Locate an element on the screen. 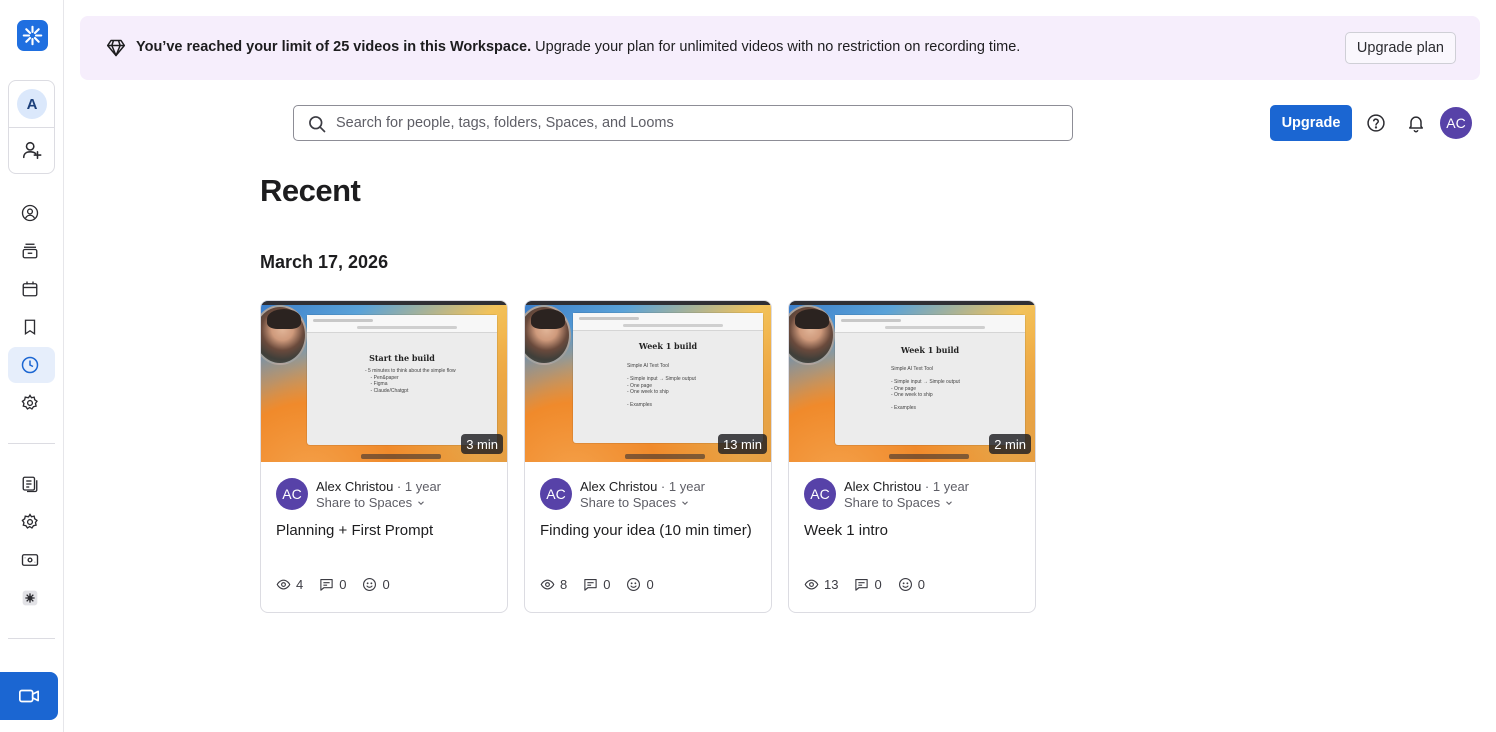 This screenshot has height=732, width=1496. video-title: Week 1 intro is located at coordinates (846, 530).